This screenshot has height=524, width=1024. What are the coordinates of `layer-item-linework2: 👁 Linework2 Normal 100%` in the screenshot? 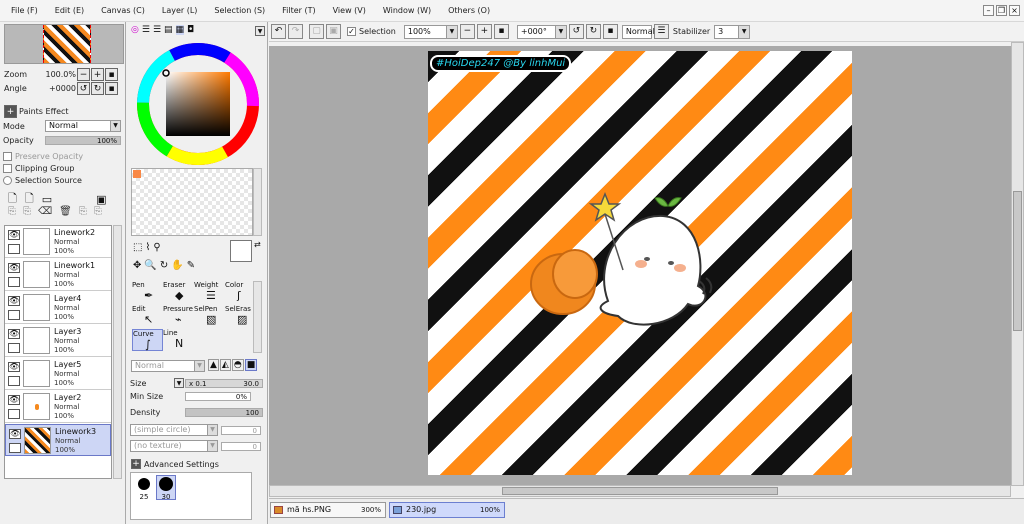 It's located at (58, 242).